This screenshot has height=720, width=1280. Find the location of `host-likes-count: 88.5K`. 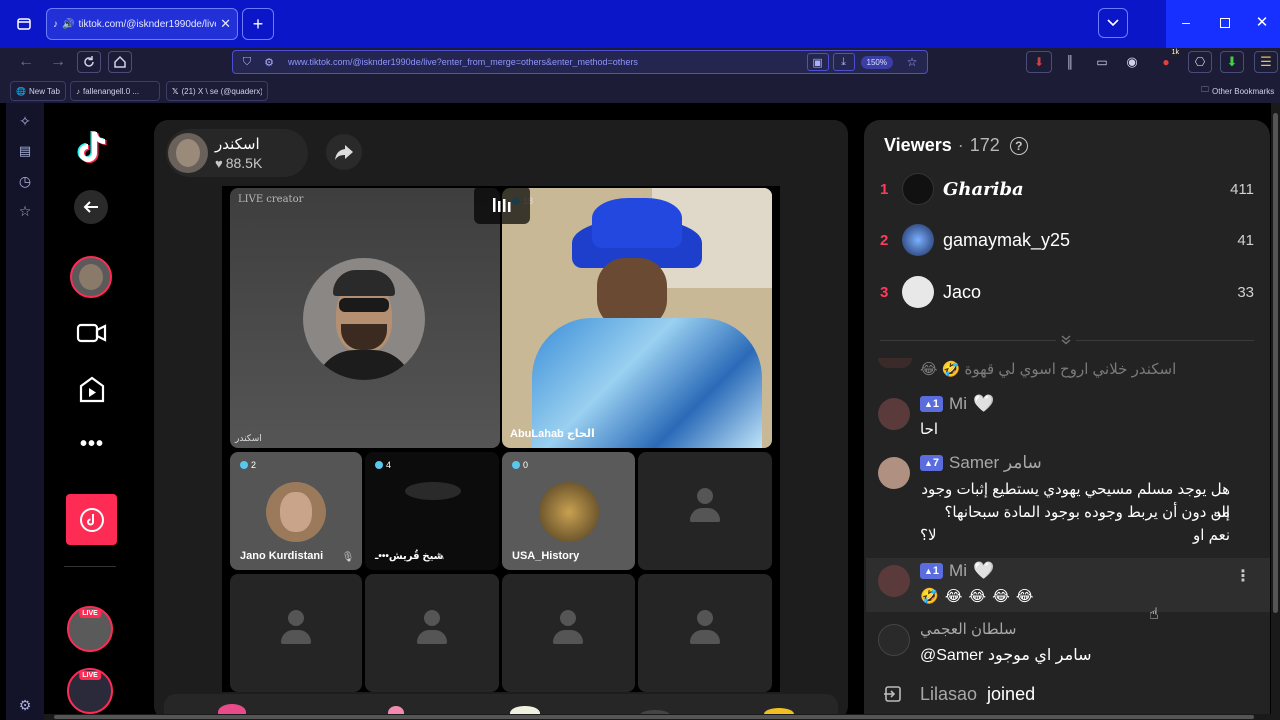

host-likes-count: 88.5K is located at coordinates (244, 163).